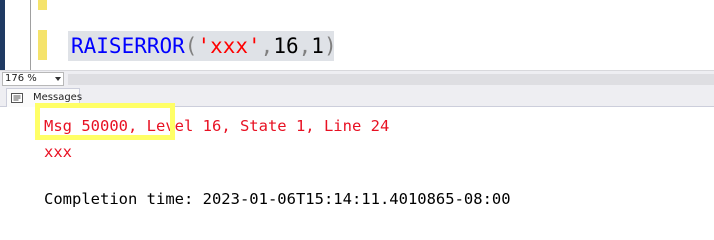 Image resolution: width=714 pixels, height=240 pixels. What do you see at coordinates (330, 46) in the screenshot?
I see `code-close-paren: )` at bounding box center [330, 46].